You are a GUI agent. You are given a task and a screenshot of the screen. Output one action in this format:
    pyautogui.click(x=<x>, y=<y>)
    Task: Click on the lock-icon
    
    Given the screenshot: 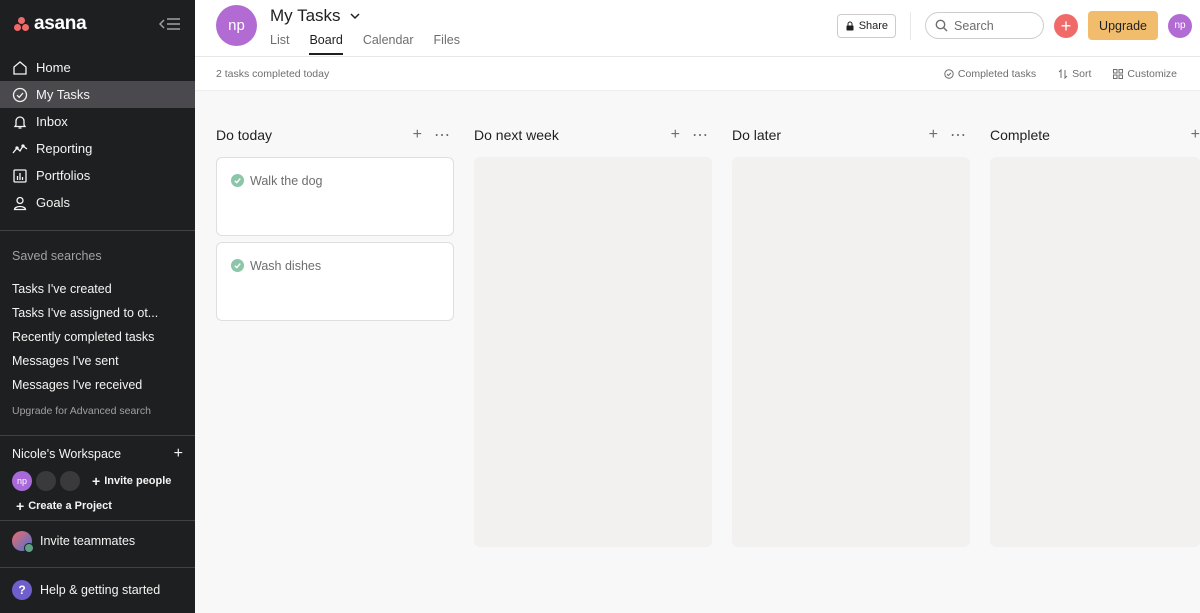 What is the action you would take?
    pyautogui.click(x=850, y=25)
    